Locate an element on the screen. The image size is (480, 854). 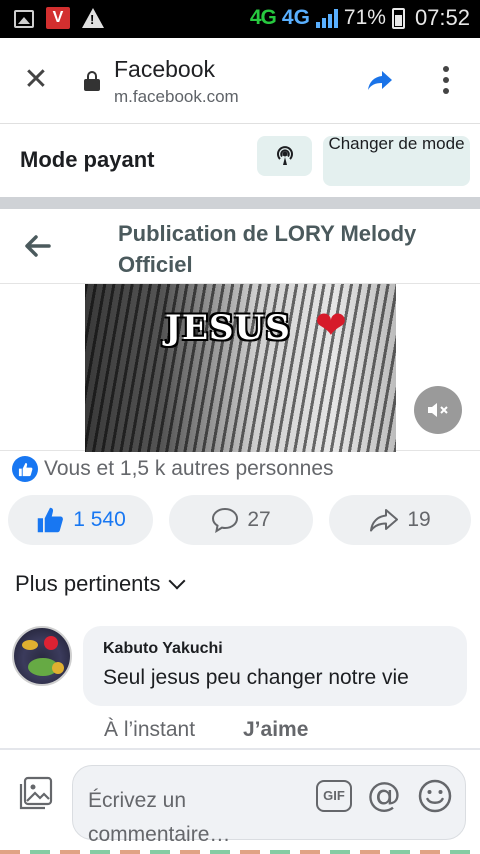
avatar is located at coordinates (42, 656).